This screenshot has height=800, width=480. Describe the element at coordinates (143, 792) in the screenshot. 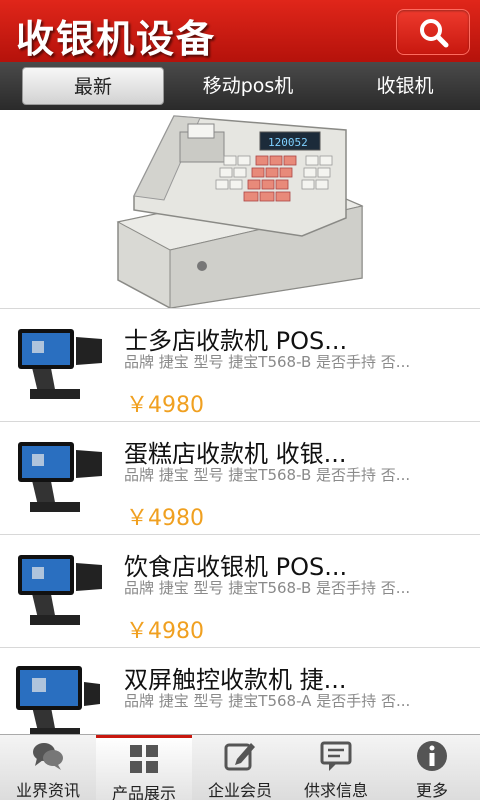

I see `nav-label: 产品展示` at that location.